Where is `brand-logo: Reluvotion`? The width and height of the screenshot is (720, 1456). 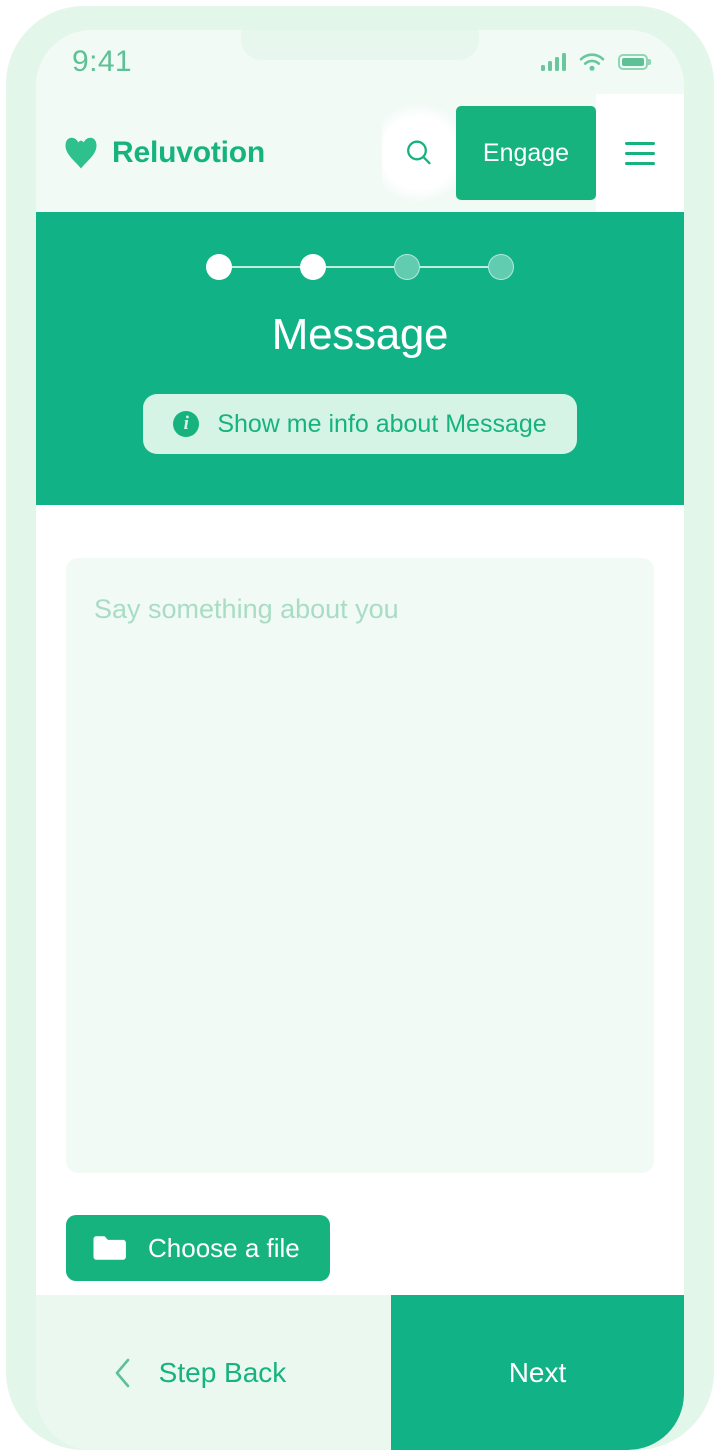 brand-logo: Reluvotion is located at coordinates (164, 153).